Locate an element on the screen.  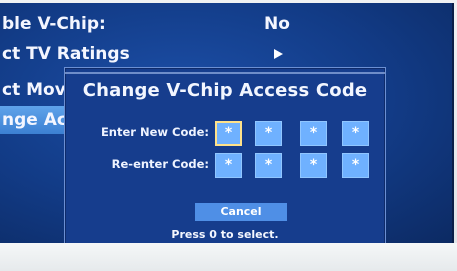
cancel-button: Cancel is located at coordinates (241, 212).